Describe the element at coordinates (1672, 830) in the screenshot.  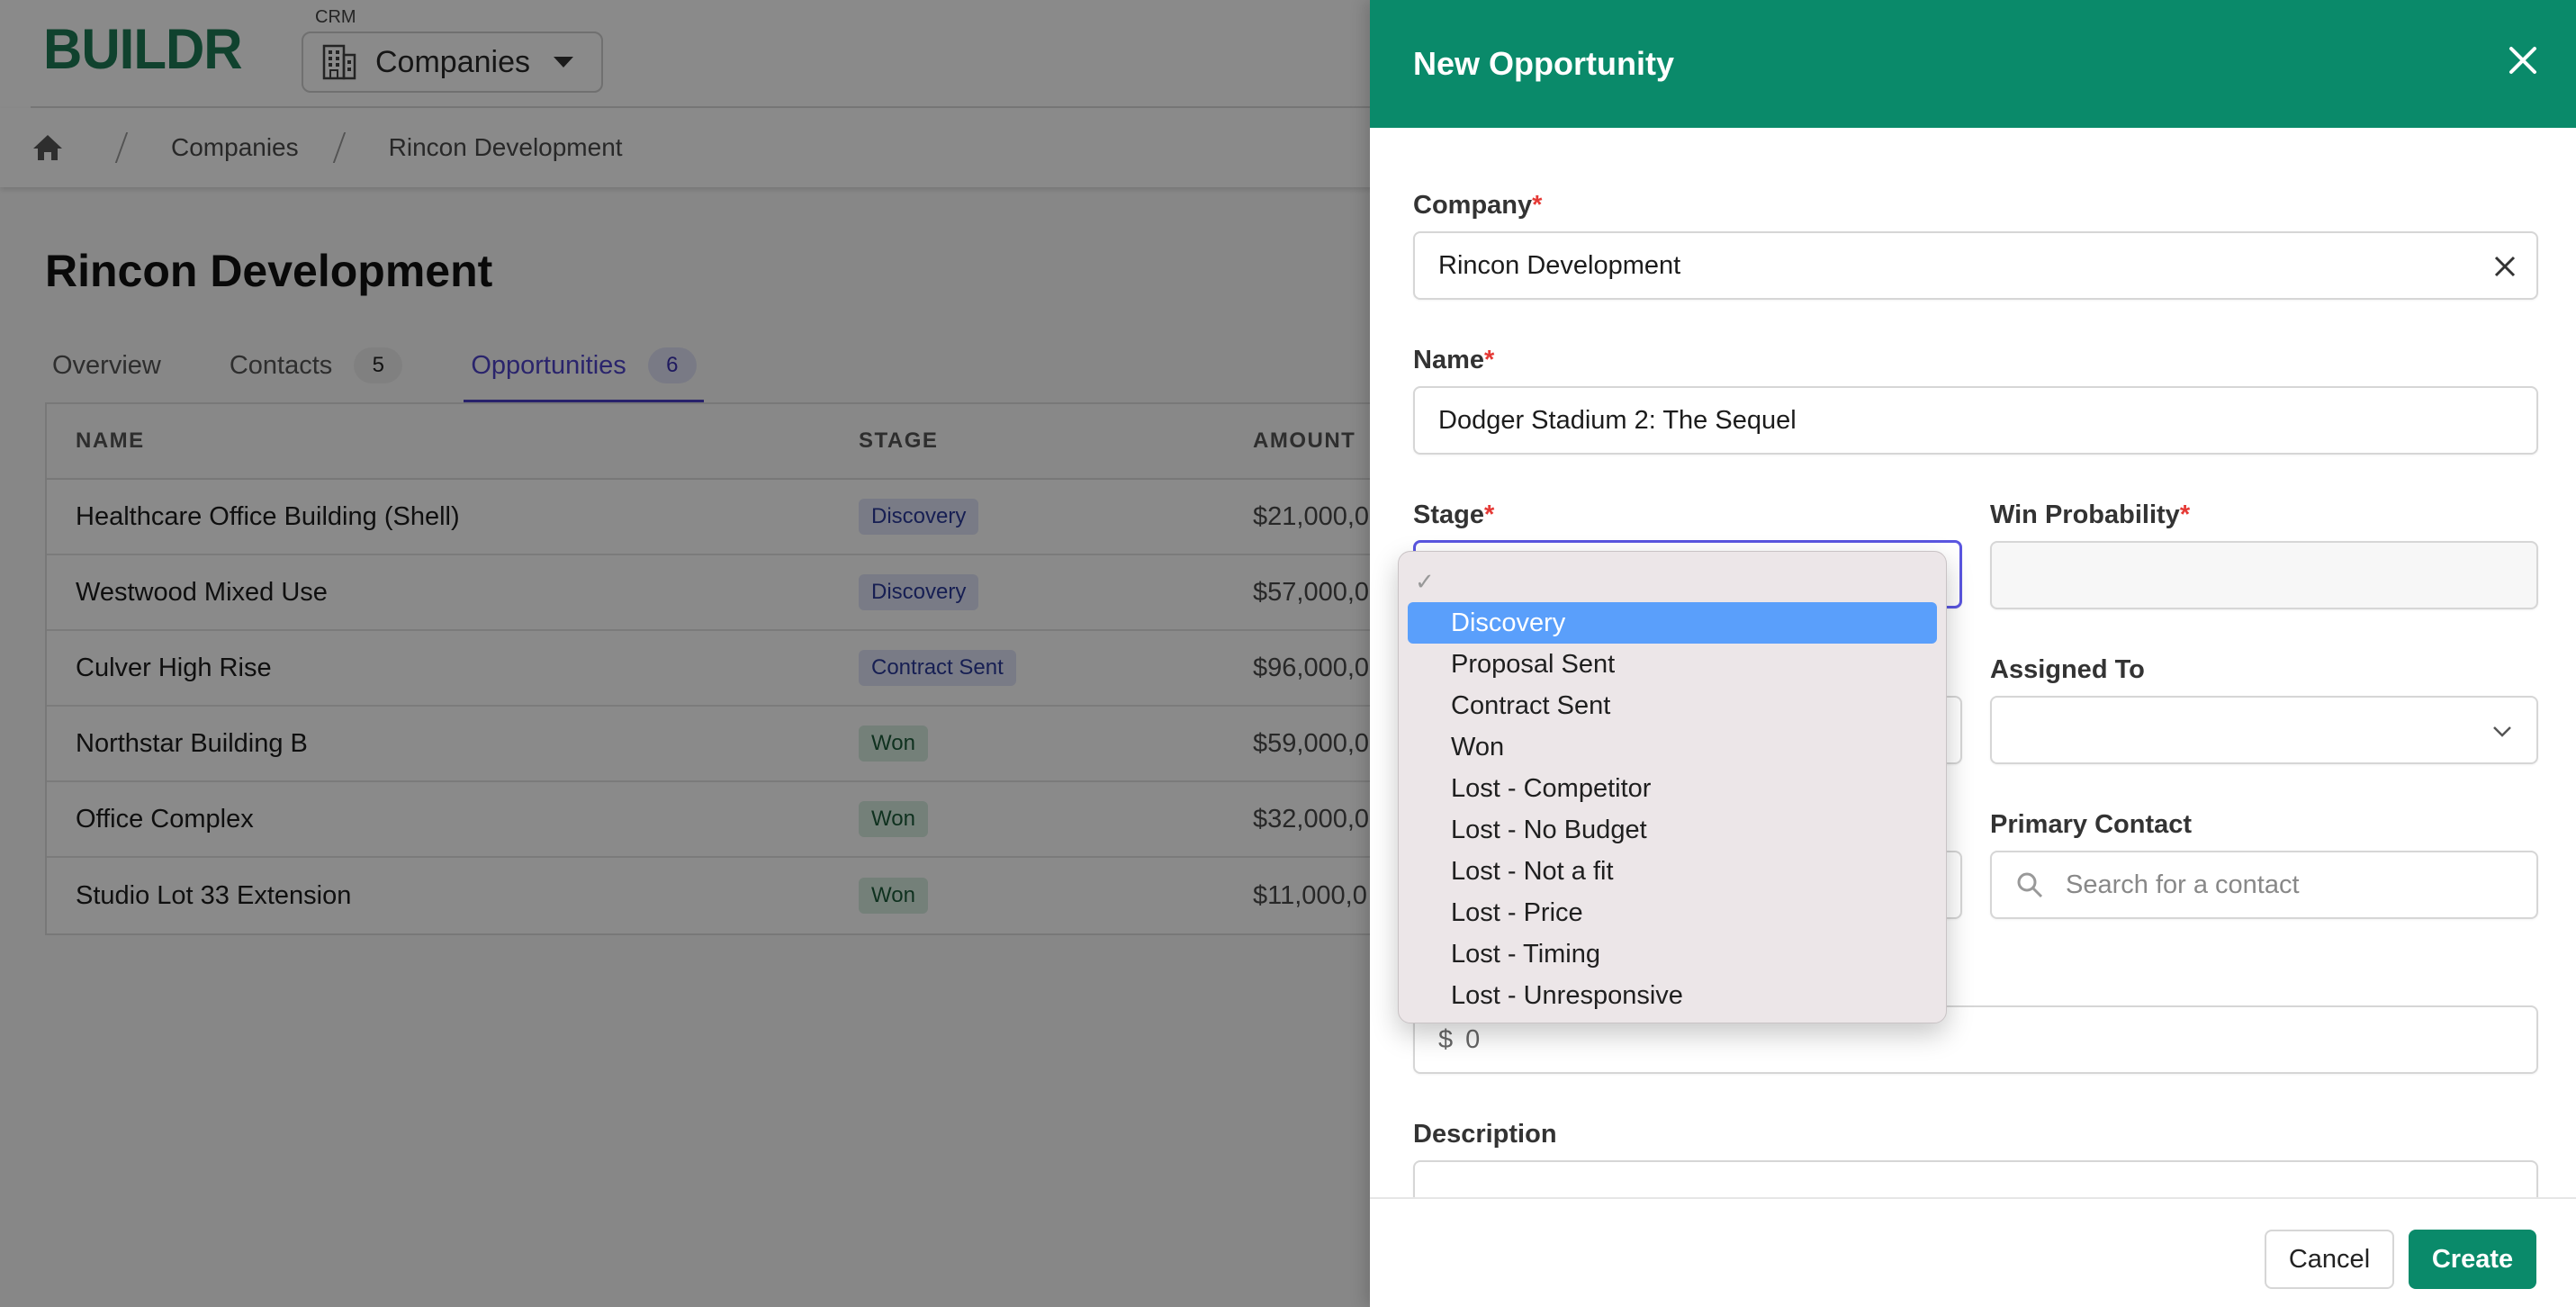
I see `dropdown-option: Lost - No Budget` at that location.